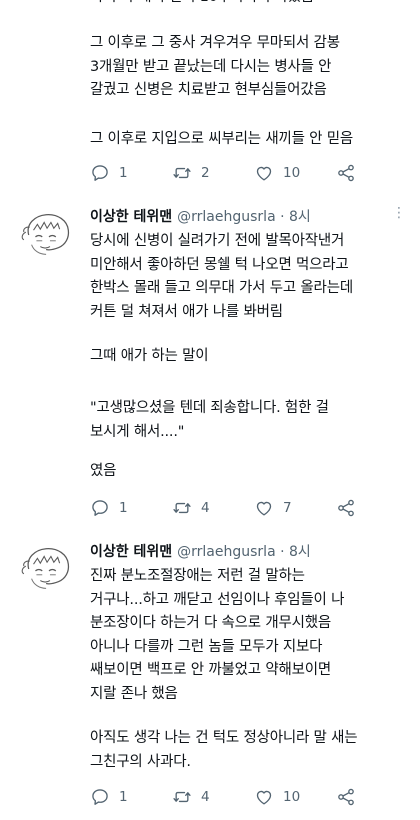  Describe the element at coordinates (211, 623) in the screenshot. I see `tweet-text-line: 분조장이다 하는거 다 속으로 개무시했음` at that location.